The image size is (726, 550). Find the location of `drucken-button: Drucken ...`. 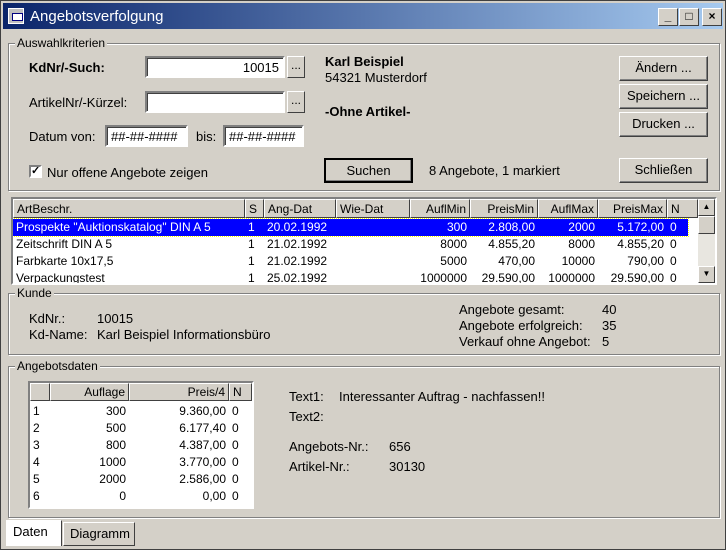

drucken-button: Drucken ... is located at coordinates (663, 124).